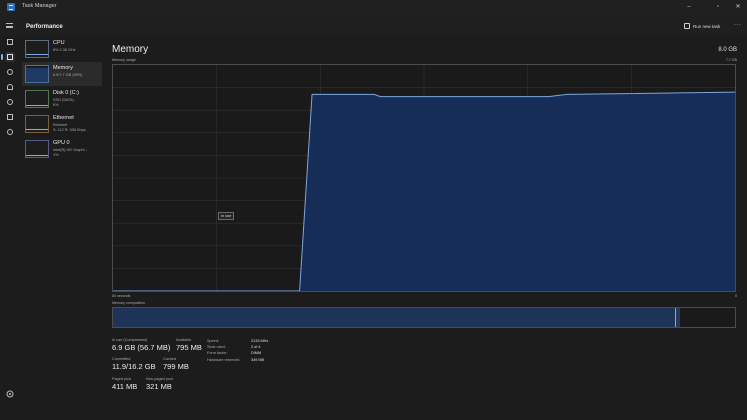 The height and width of the screenshot is (420, 747). I want to click on close-button: ✕, so click(738, 7).